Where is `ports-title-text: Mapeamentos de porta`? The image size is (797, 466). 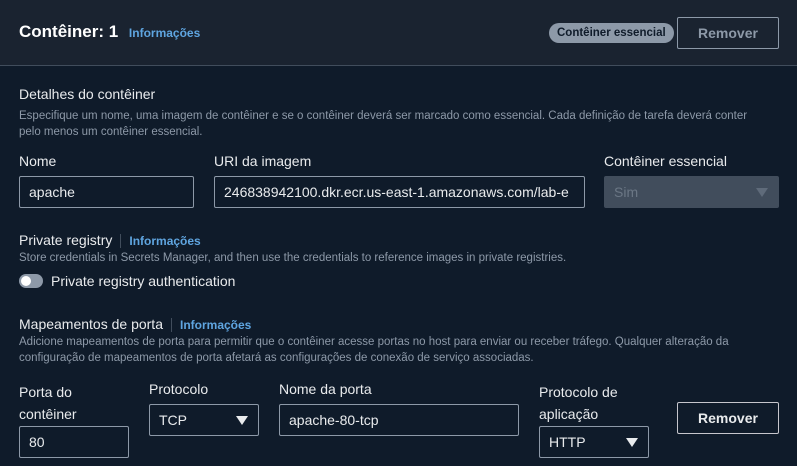
ports-title-text: Mapeamentos de porta is located at coordinates (91, 324).